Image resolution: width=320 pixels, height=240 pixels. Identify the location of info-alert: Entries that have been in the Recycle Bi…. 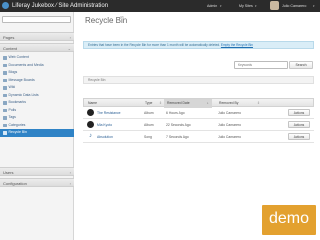
(198, 45).